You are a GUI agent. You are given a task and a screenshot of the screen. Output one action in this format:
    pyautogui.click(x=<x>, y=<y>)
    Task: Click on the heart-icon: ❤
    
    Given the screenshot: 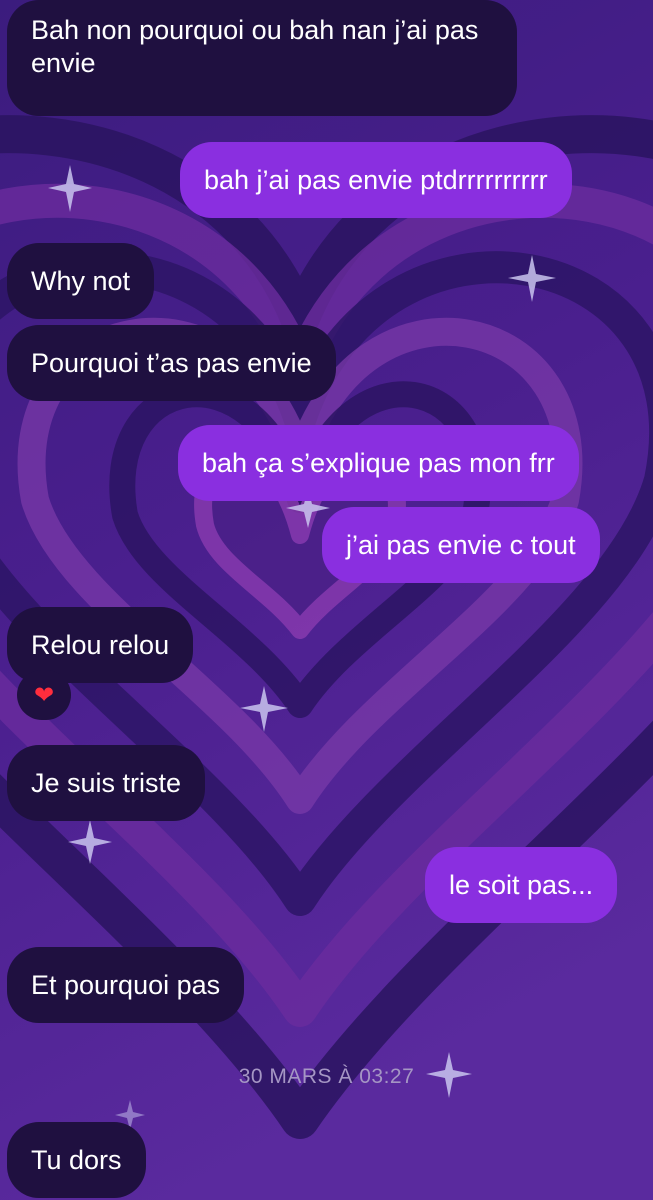 What is the action you would take?
    pyautogui.click(x=44, y=695)
    